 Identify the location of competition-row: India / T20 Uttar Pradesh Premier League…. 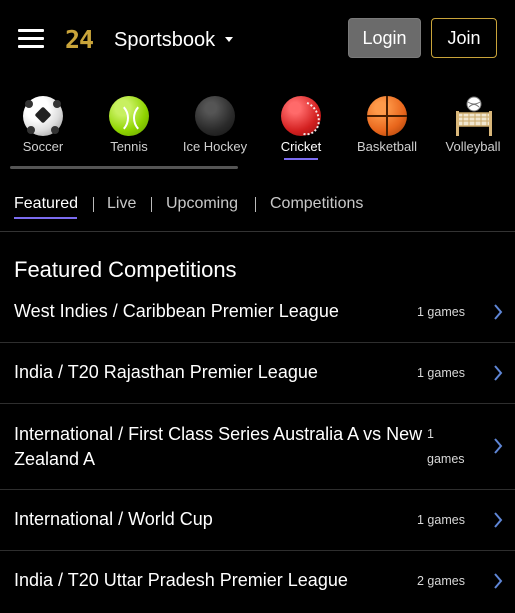
(257, 582).